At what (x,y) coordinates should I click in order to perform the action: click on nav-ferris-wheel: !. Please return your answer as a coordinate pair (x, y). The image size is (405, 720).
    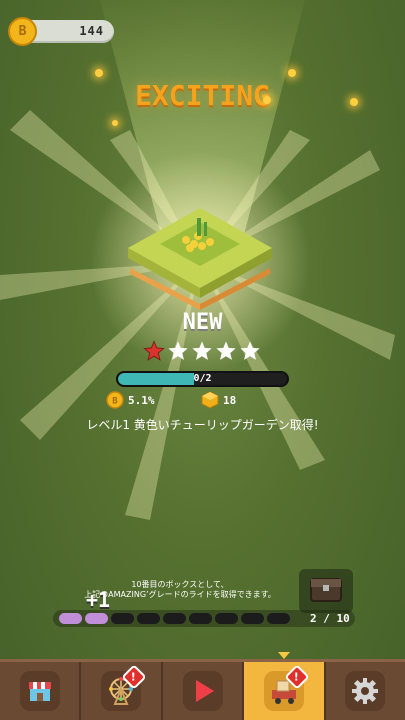
    Looking at the image, I should click on (122, 691).